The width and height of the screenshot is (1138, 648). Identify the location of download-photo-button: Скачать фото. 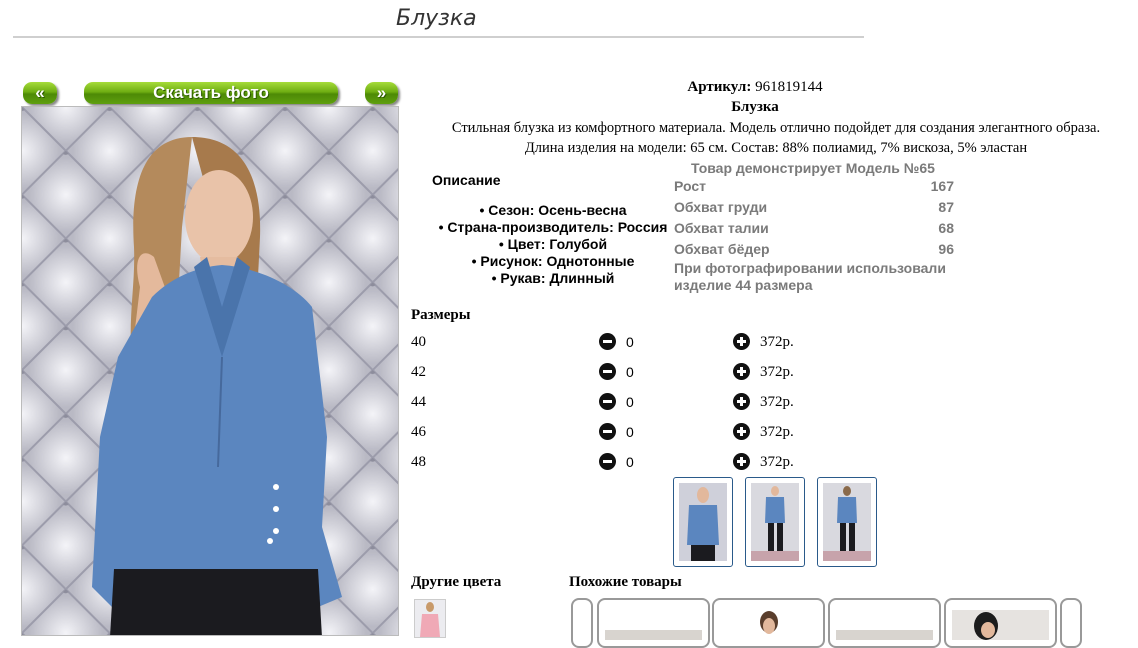
(211, 93).